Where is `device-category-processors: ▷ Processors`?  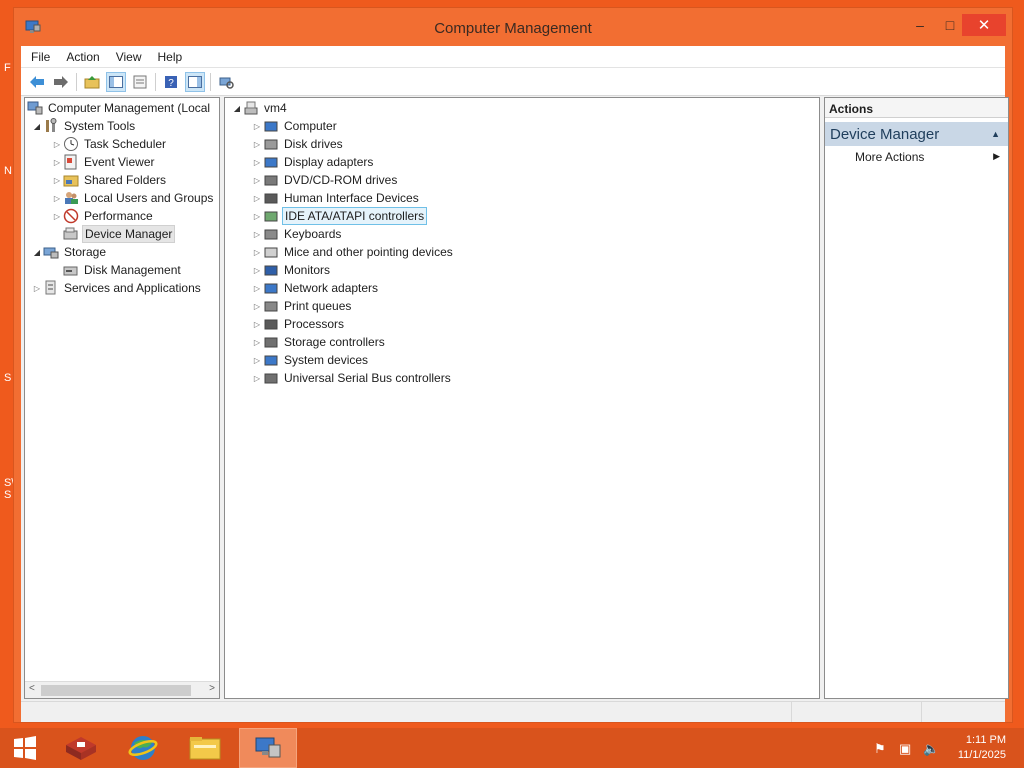
device-category-processors: ▷ Processors is located at coordinates (298, 324).